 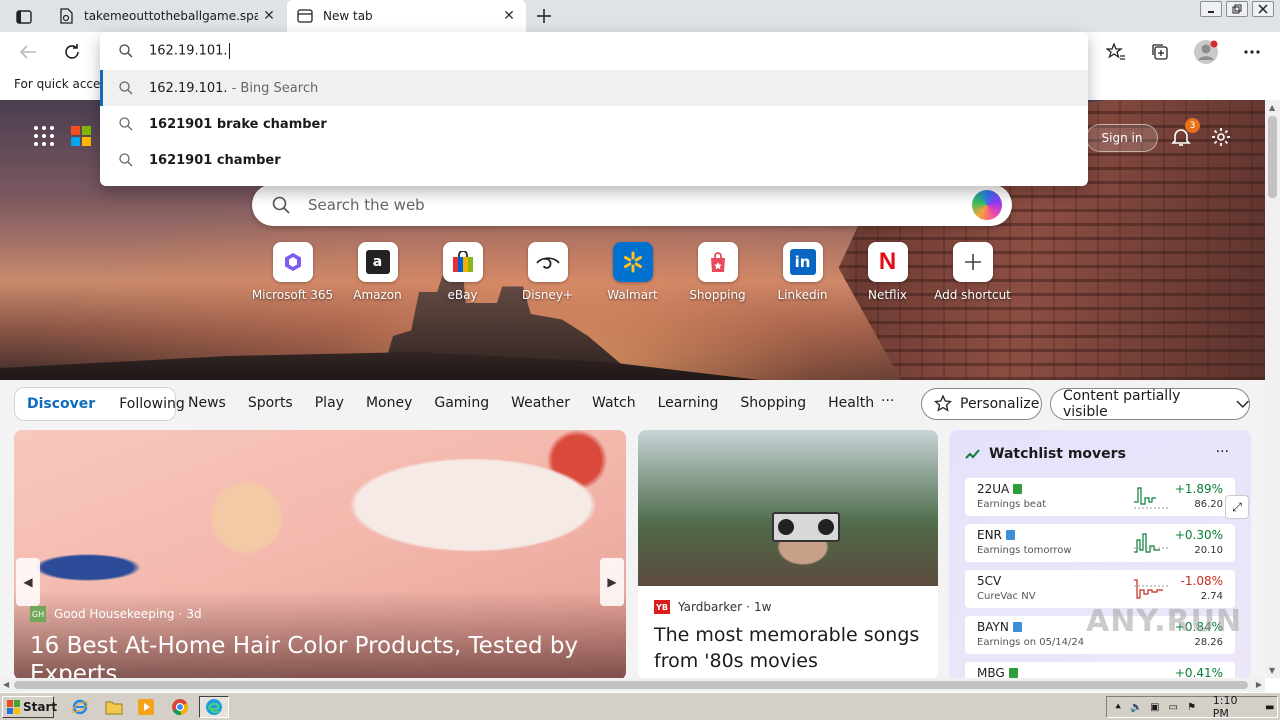 I want to click on show-desktop-icon: ▬, so click(x=1270, y=707).